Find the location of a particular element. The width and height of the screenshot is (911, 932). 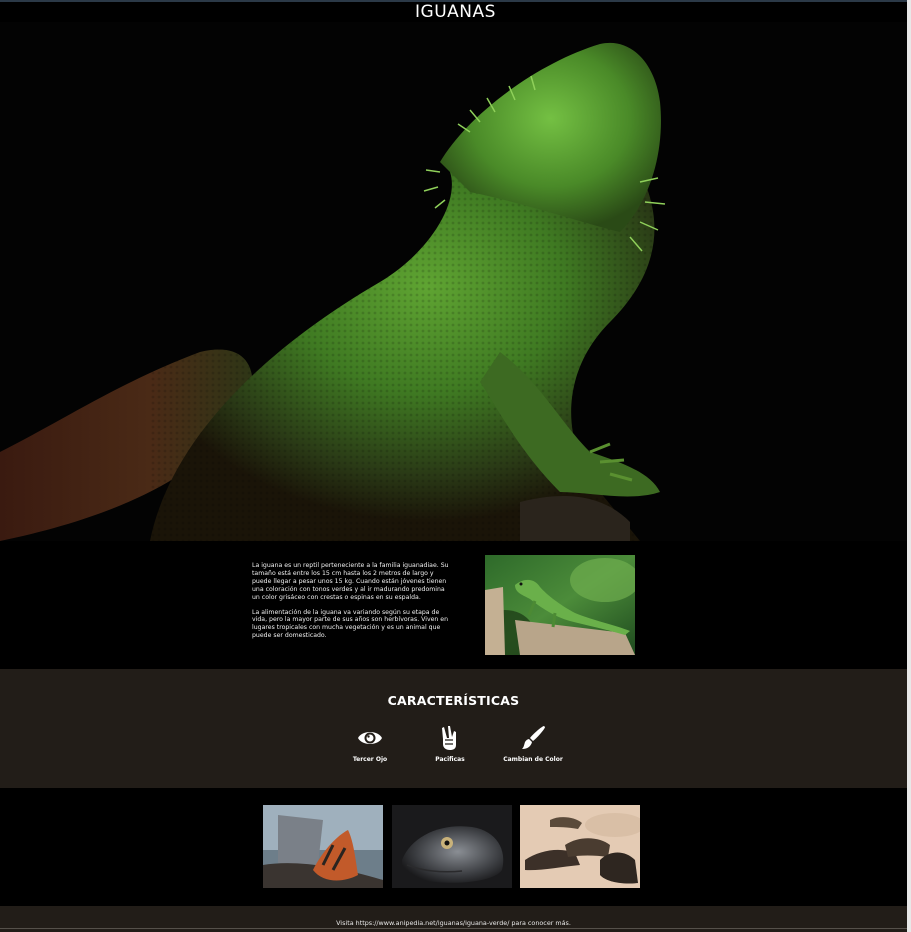

feature-label: Cambian de Color is located at coordinates (533, 759).